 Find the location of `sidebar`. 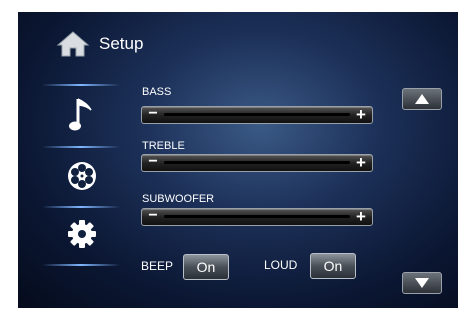

sidebar is located at coordinates (82, 179).